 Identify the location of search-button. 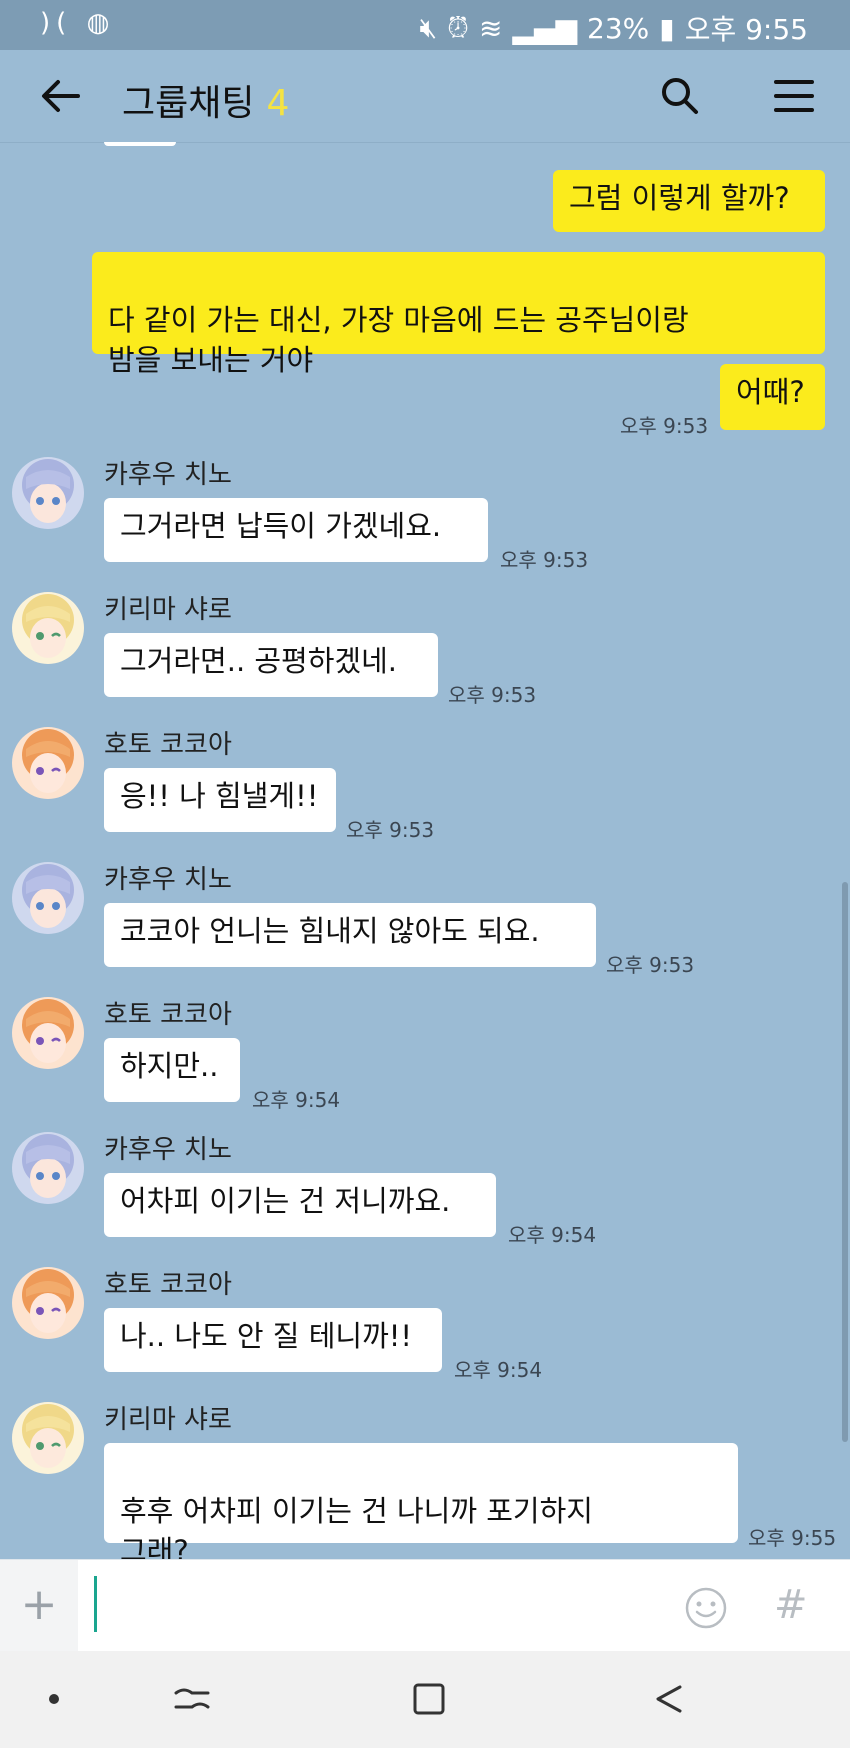
(680, 96).